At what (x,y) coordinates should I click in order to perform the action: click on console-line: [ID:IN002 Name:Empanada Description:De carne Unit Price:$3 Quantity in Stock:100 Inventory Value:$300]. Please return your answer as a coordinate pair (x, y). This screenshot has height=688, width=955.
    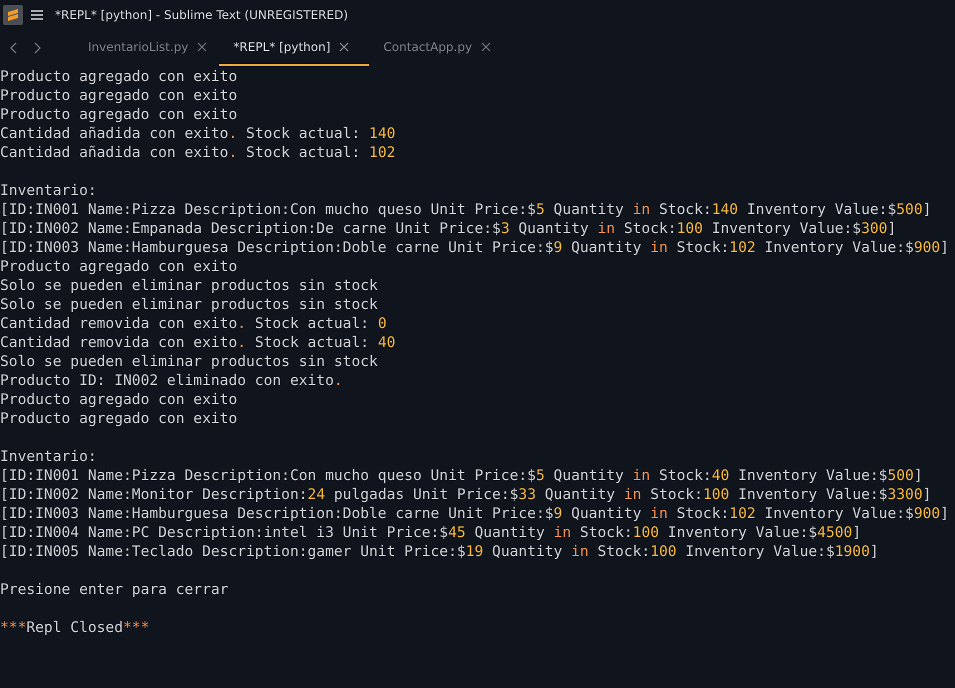
    Looking at the image, I should click on (448, 228).